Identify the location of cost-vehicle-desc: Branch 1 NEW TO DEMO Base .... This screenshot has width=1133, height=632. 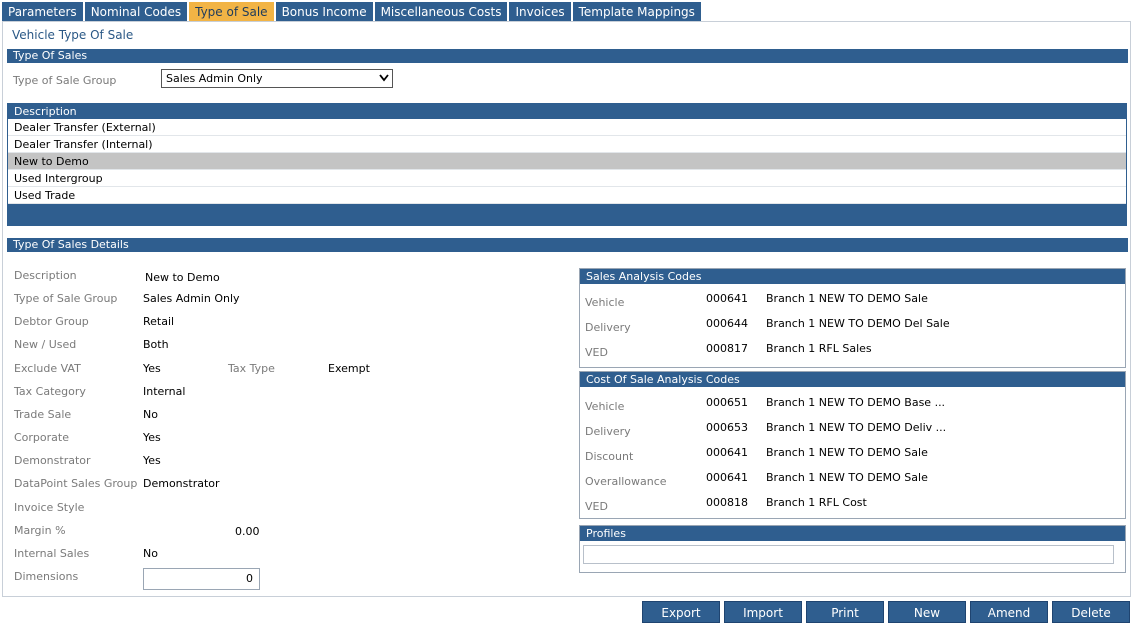
(856, 402).